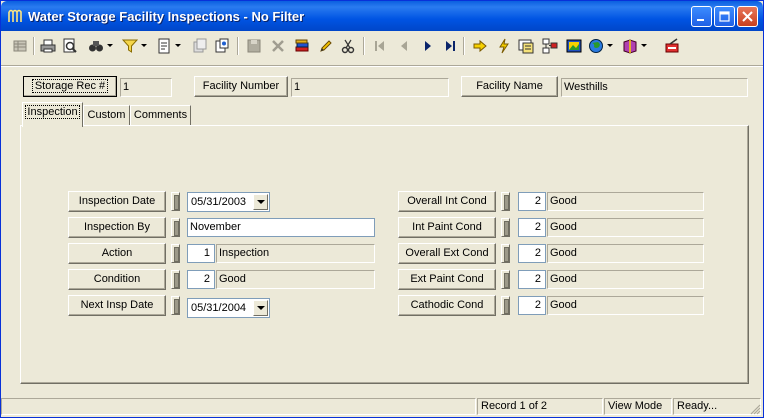 The width and height of the screenshot is (764, 418). I want to click on minimize-button, so click(701, 16).